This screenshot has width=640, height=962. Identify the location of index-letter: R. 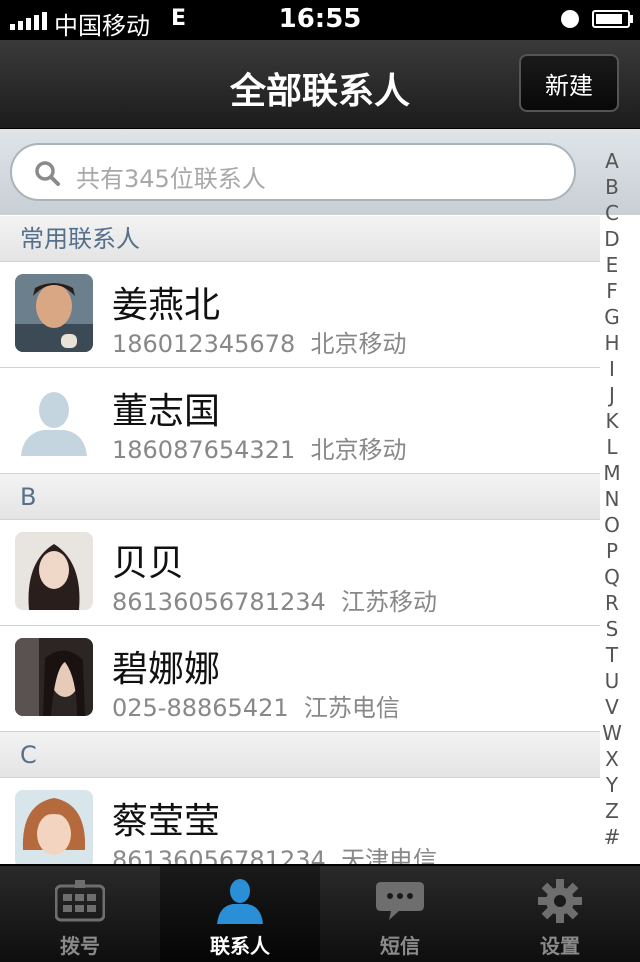
(612, 603).